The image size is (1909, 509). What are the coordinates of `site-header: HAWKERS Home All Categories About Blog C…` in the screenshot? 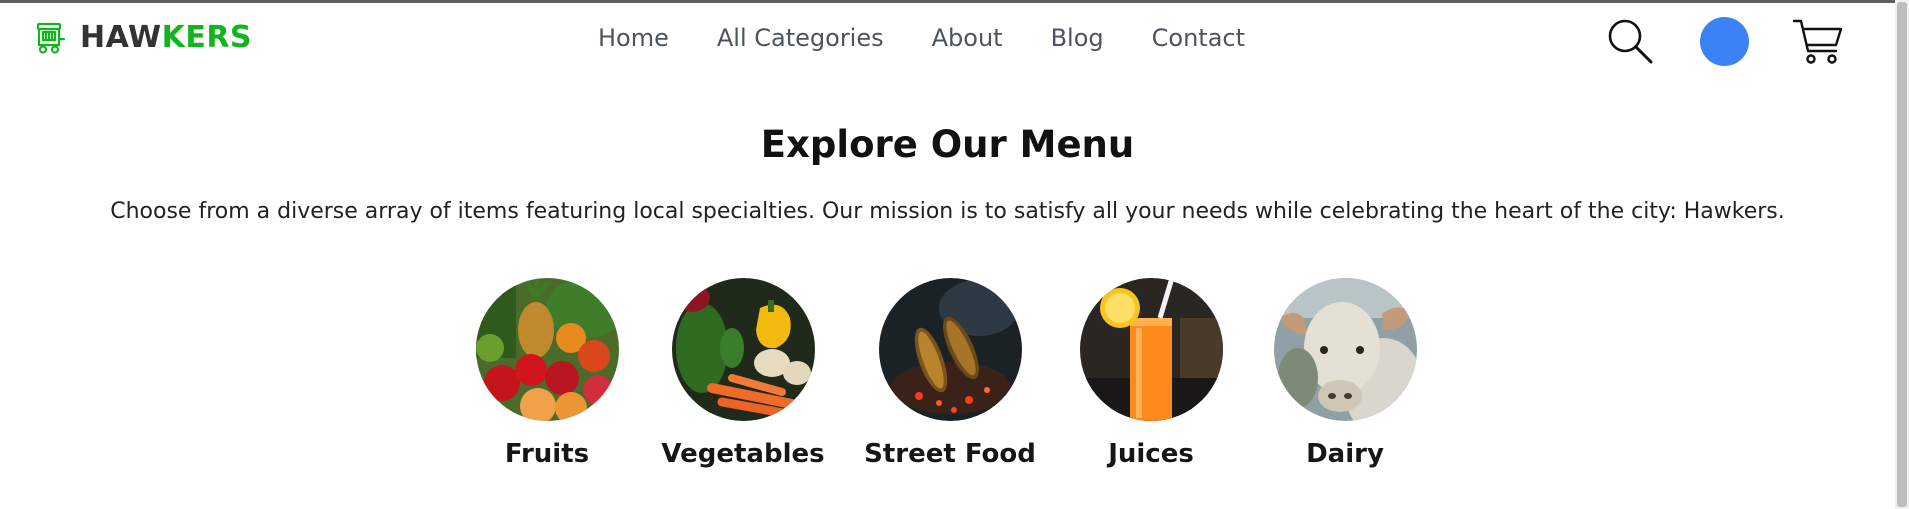 It's located at (947, 38).